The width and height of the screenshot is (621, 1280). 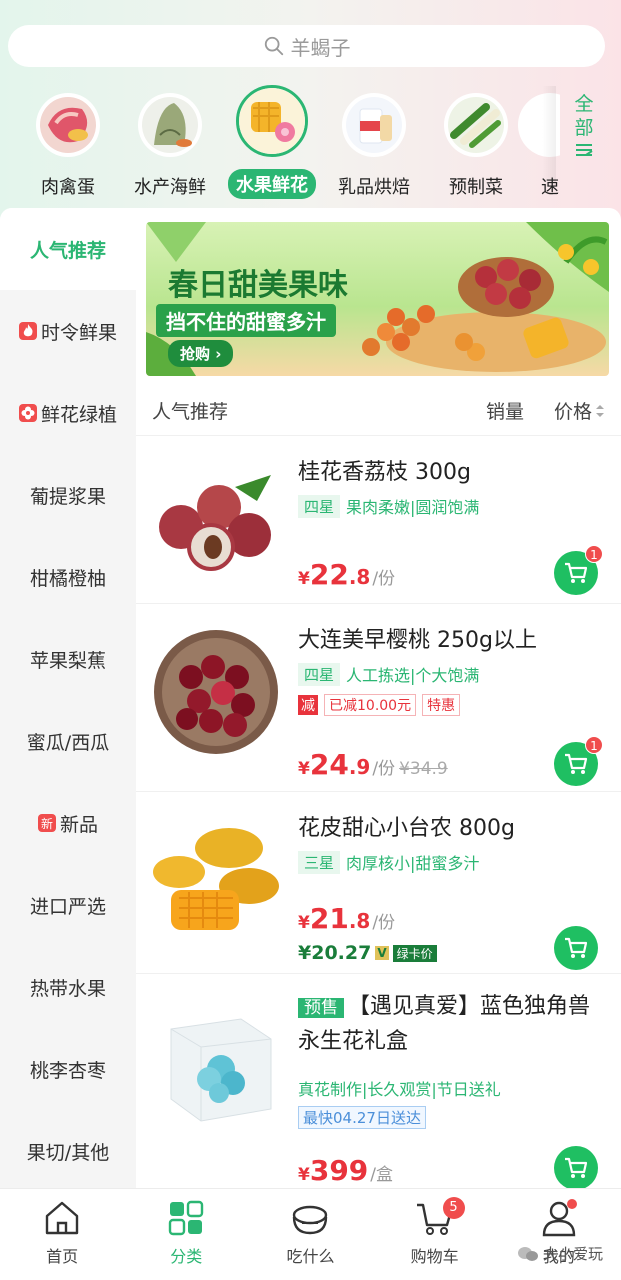 What do you see at coordinates (413, 675) in the screenshot?
I see `product-desc: 人工拣选|个大饱满` at bounding box center [413, 675].